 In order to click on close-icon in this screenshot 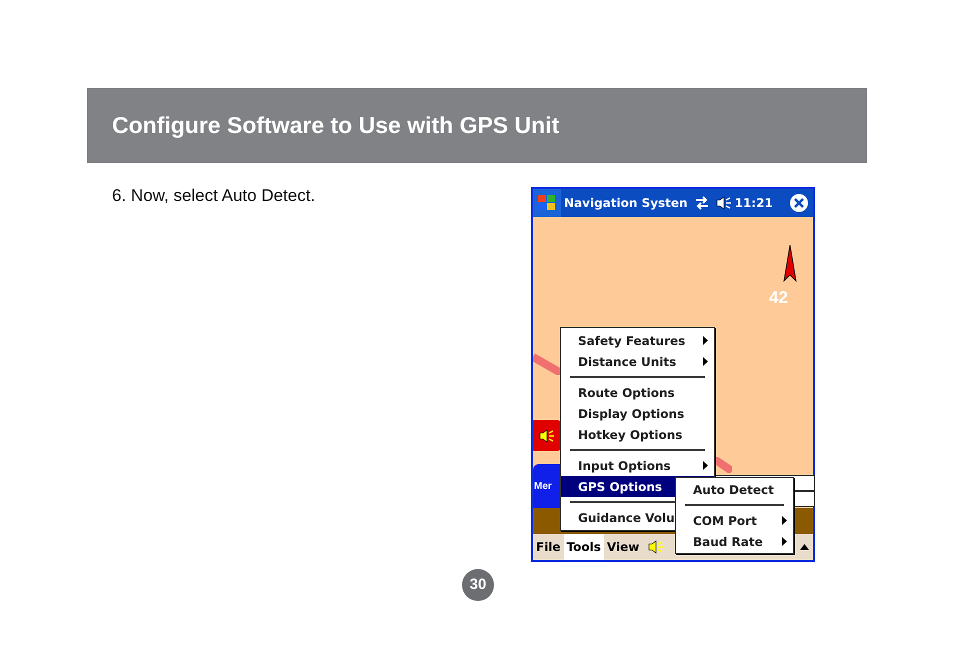, I will do `click(799, 203)`.